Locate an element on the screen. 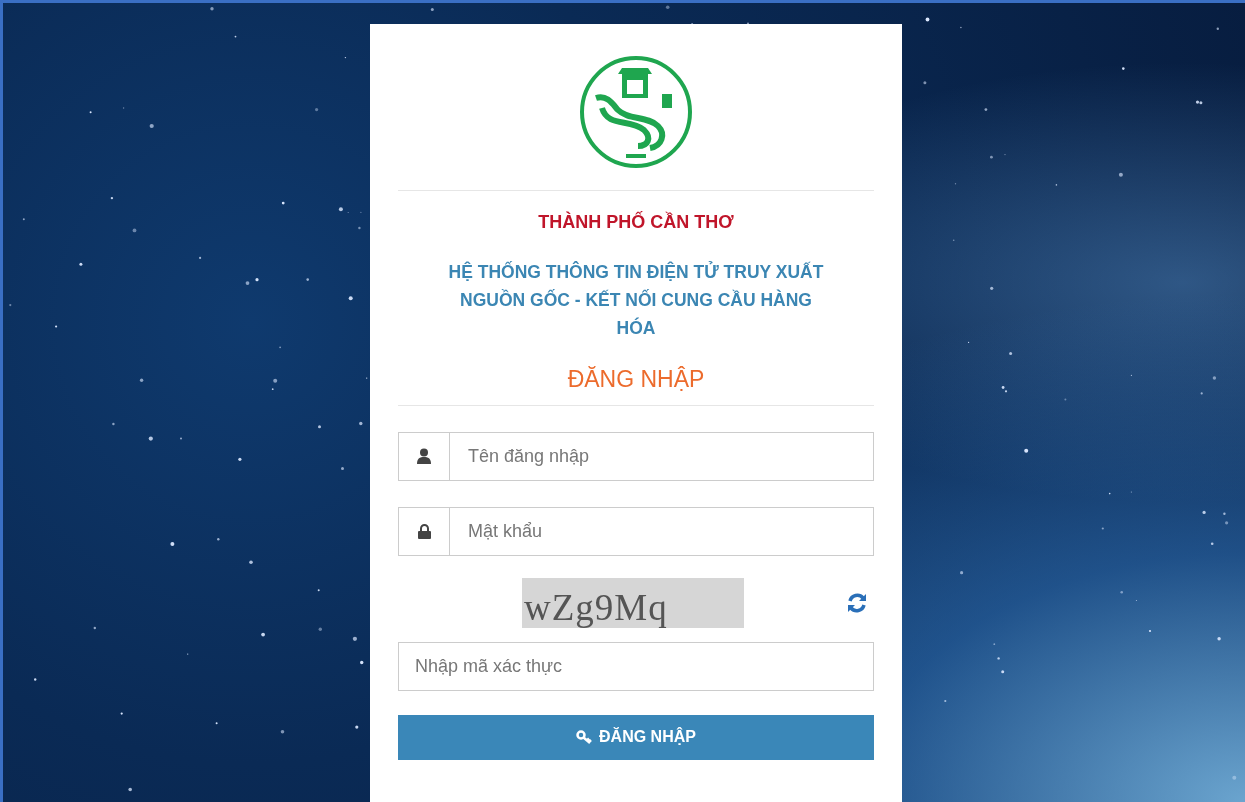 Image resolution: width=1245 pixels, height=802 pixels. refresh-icon is located at coordinates (857, 602).